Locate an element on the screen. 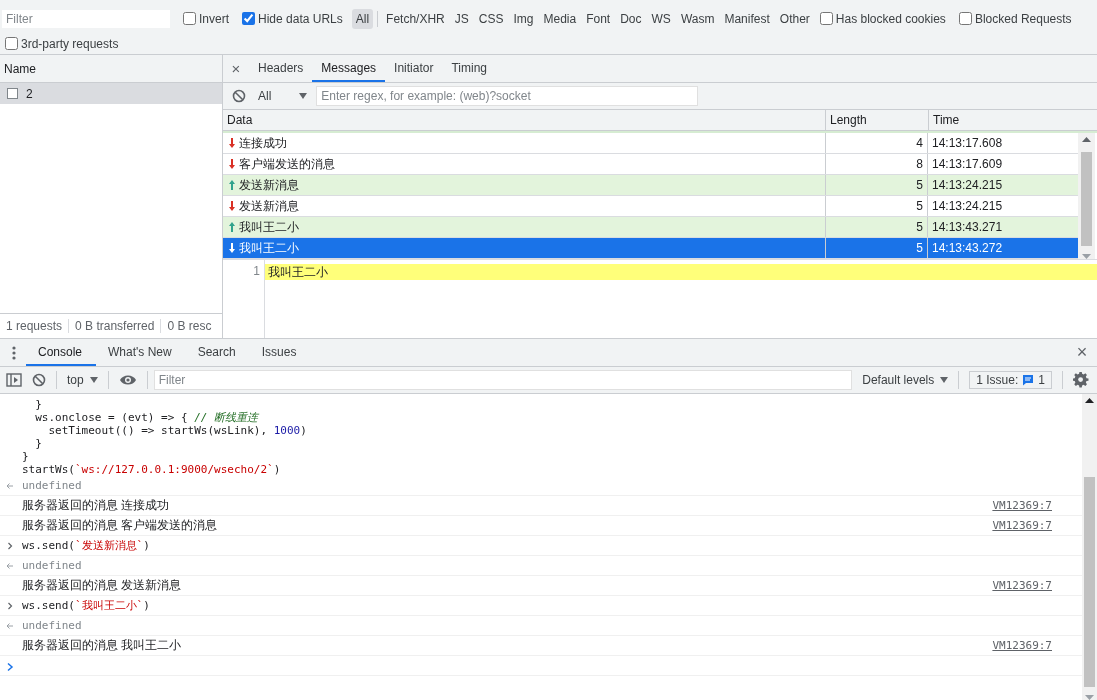 Image resolution: width=1097 pixels, height=700 pixels. settings-icon is located at coordinates (1081, 380).